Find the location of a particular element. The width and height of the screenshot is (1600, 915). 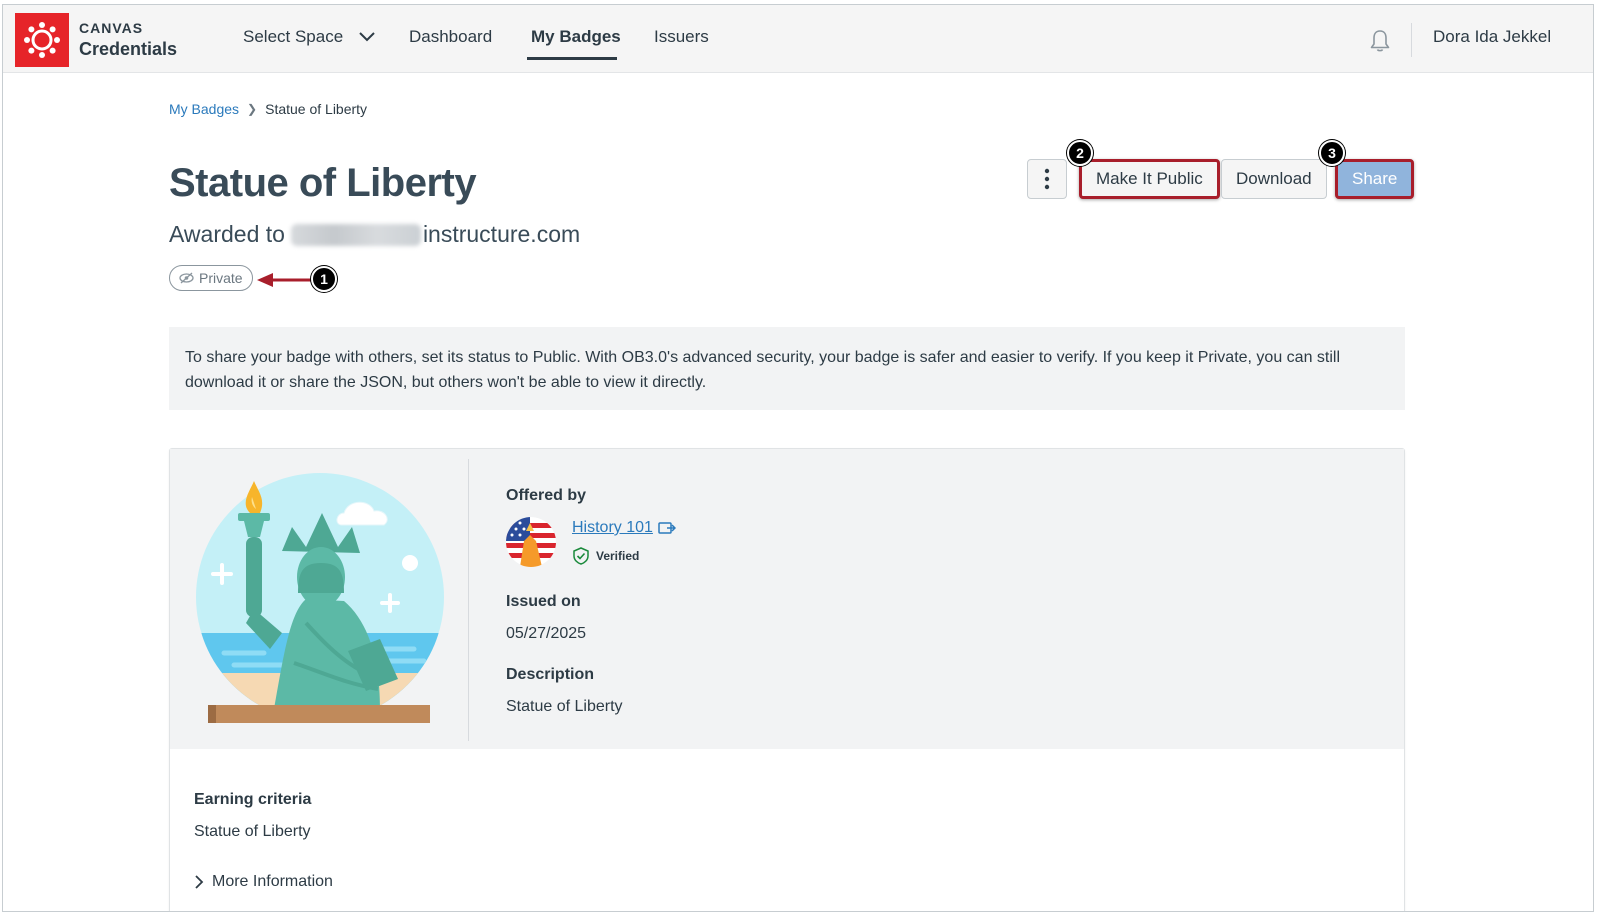

awarded-email-domain: instructure.com is located at coordinates (501, 234).